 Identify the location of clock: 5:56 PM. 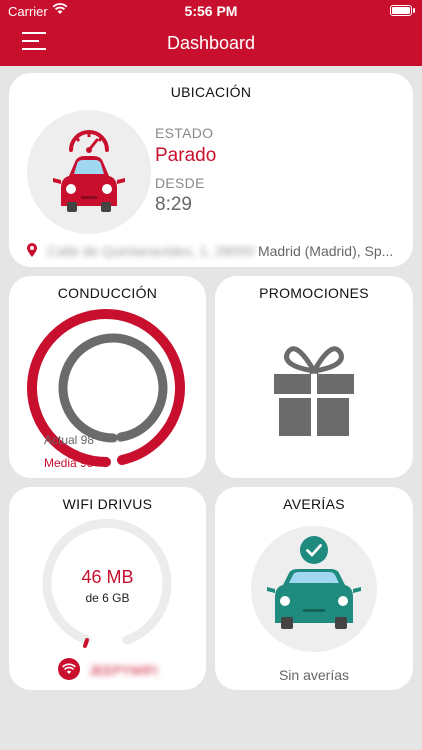
(211, 11).